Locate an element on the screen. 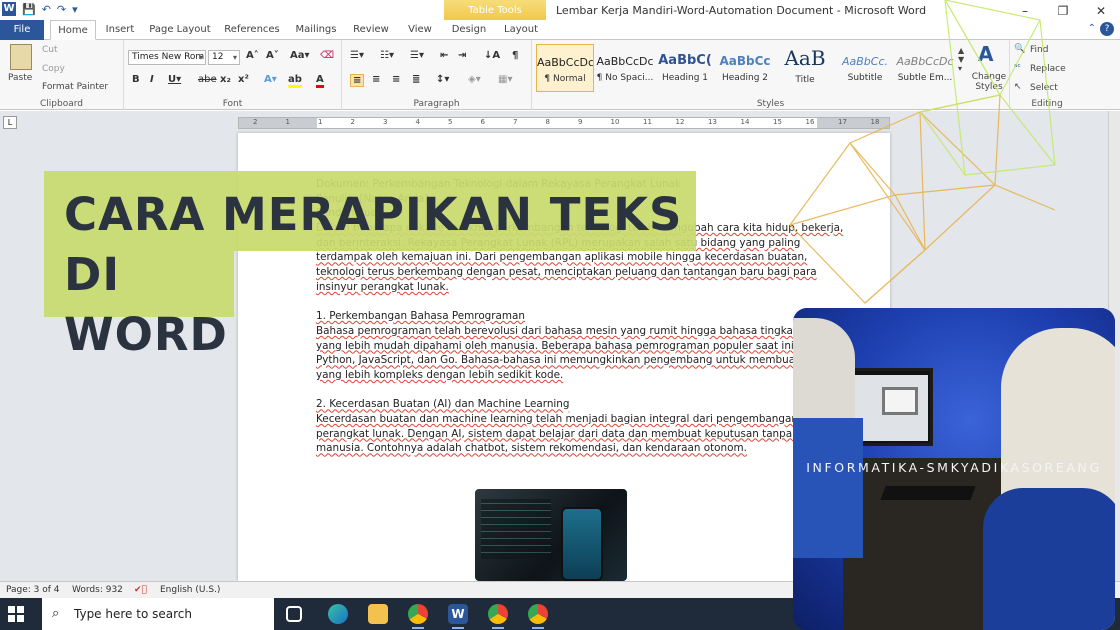  style-title: AaB Title is located at coordinates (805, 68).